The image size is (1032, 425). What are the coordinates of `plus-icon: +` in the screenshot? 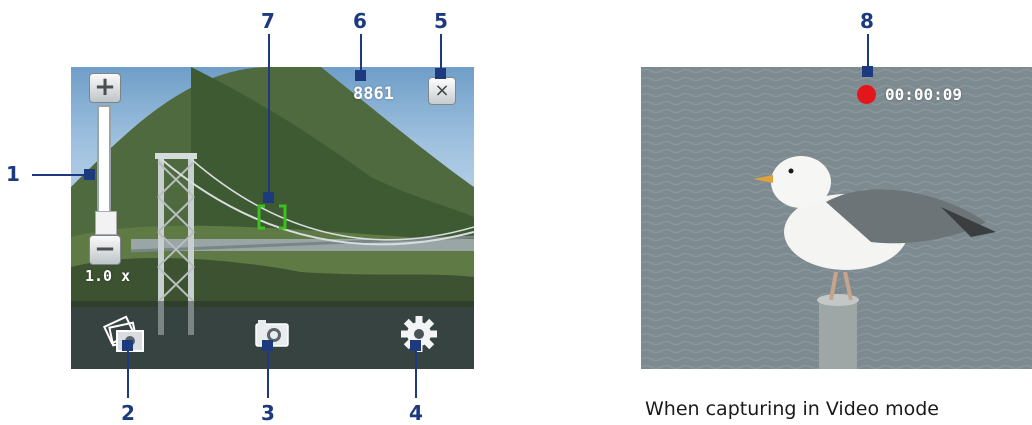 It's located at (105, 87).